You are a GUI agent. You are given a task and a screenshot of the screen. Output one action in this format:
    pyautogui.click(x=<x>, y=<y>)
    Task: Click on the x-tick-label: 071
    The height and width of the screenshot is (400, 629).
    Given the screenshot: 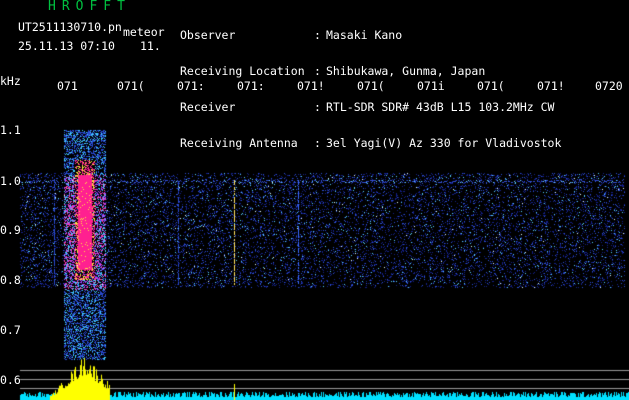 What is the action you would take?
    pyautogui.click(x=67, y=86)
    